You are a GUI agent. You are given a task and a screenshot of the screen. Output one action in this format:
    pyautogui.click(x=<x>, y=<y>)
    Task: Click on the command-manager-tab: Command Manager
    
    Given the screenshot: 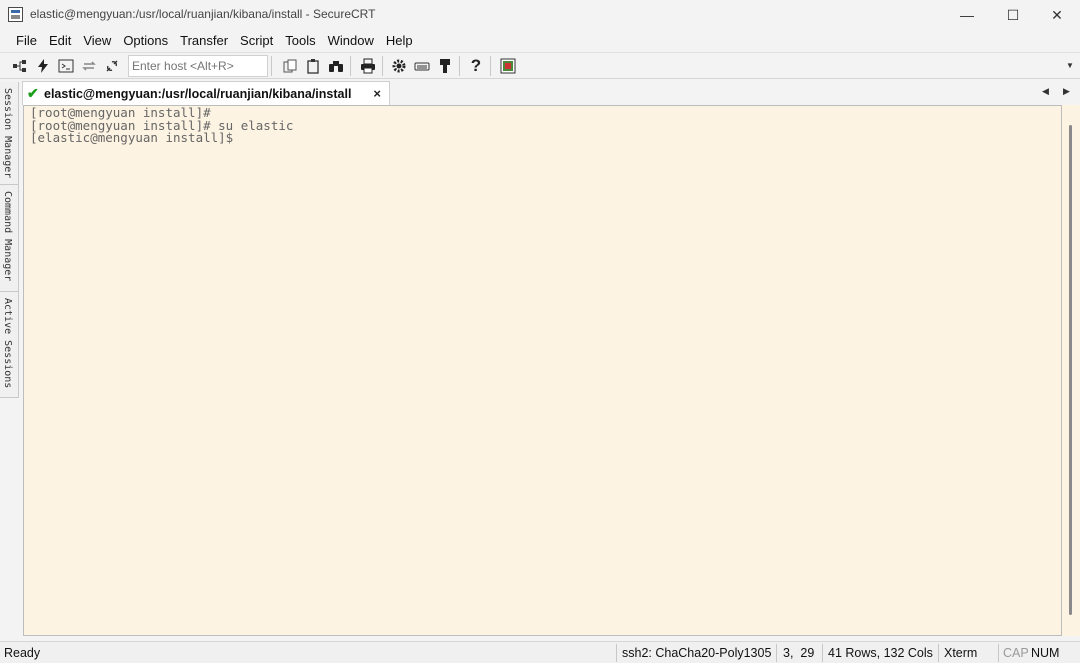 What is the action you would take?
    pyautogui.click(x=9, y=238)
    